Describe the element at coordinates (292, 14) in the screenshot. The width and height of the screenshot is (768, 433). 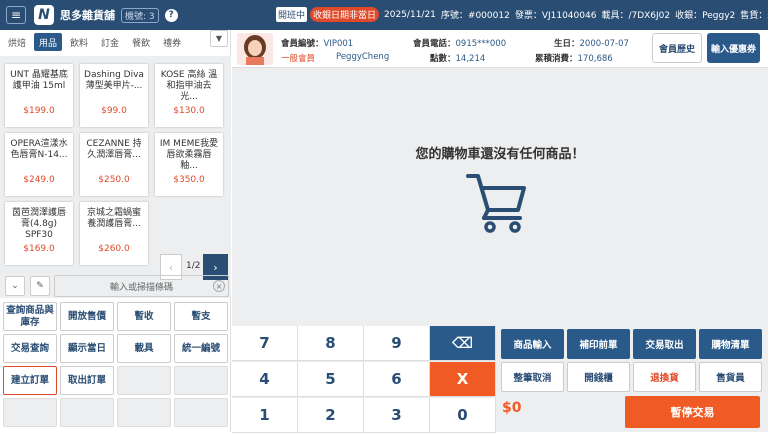
I see `open-status-badge: 開班中` at that location.